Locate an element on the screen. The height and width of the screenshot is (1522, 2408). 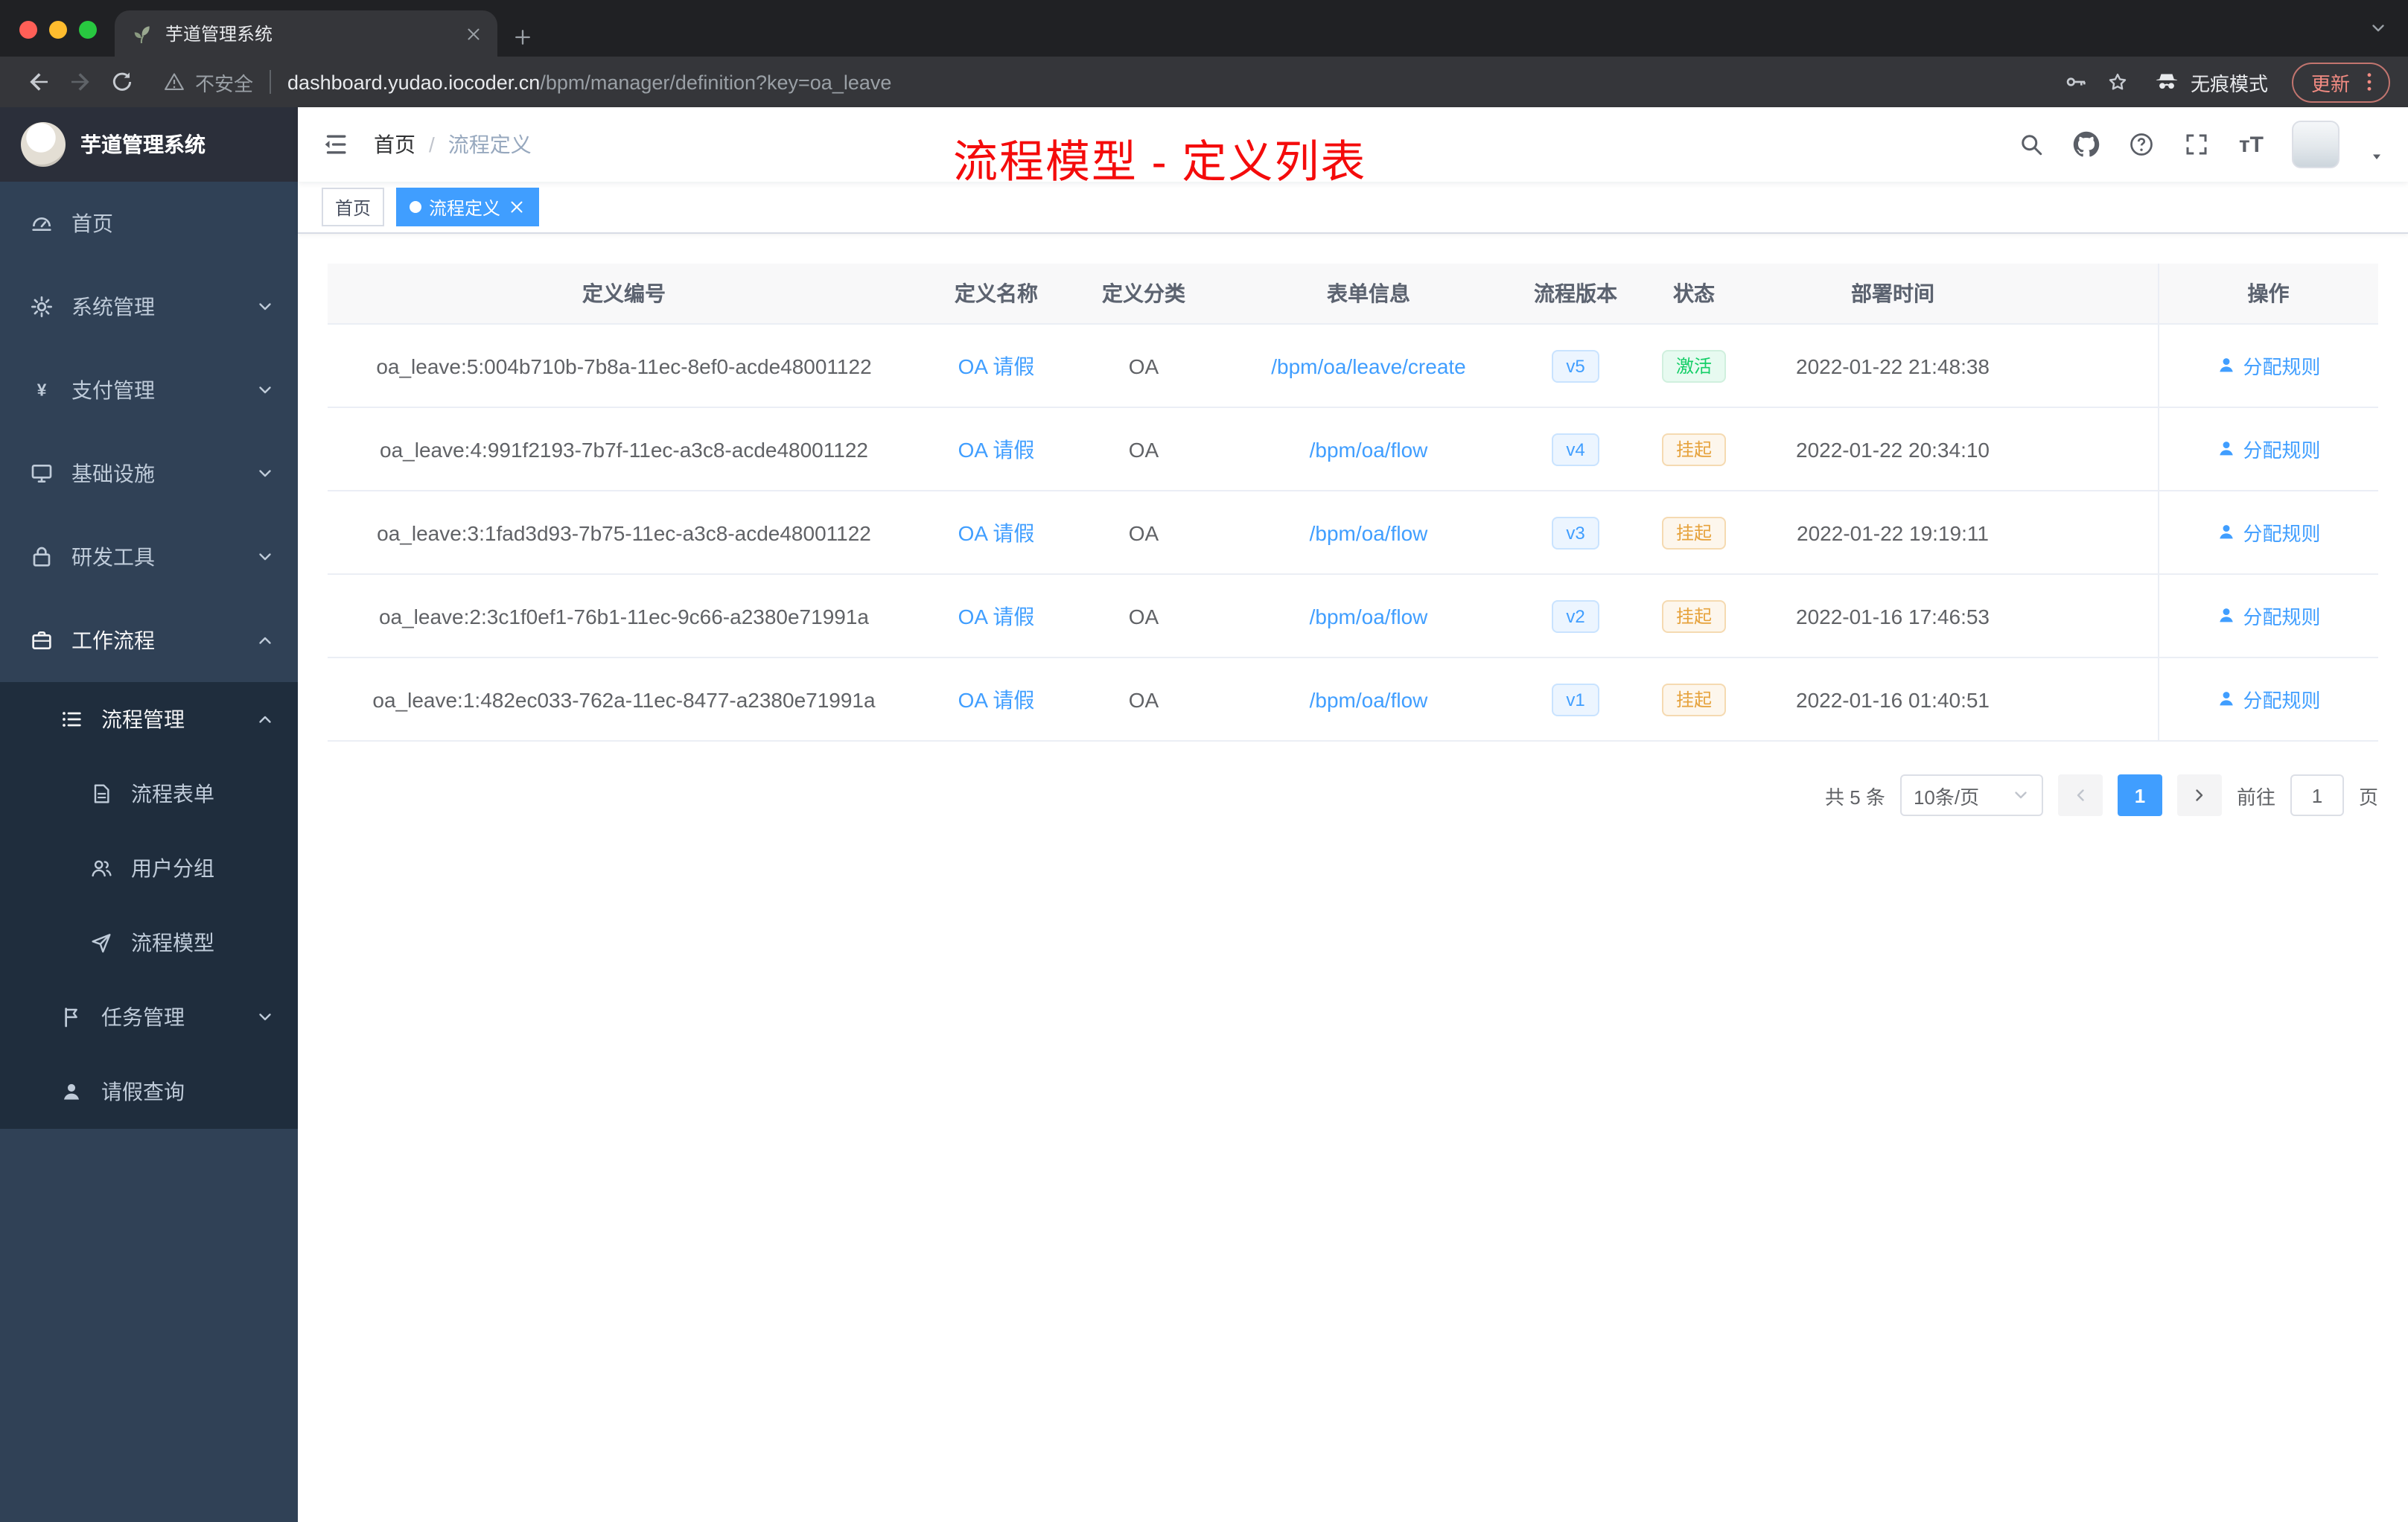
goto-page-input is located at coordinates (2317, 795).